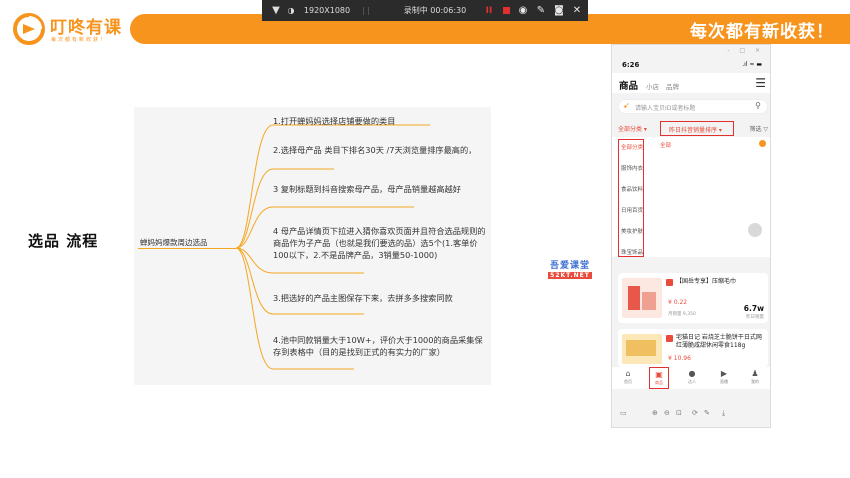 The width and height of the screenshot is (850, 478). I want to click on people-icon: ●, so click(692, 373).